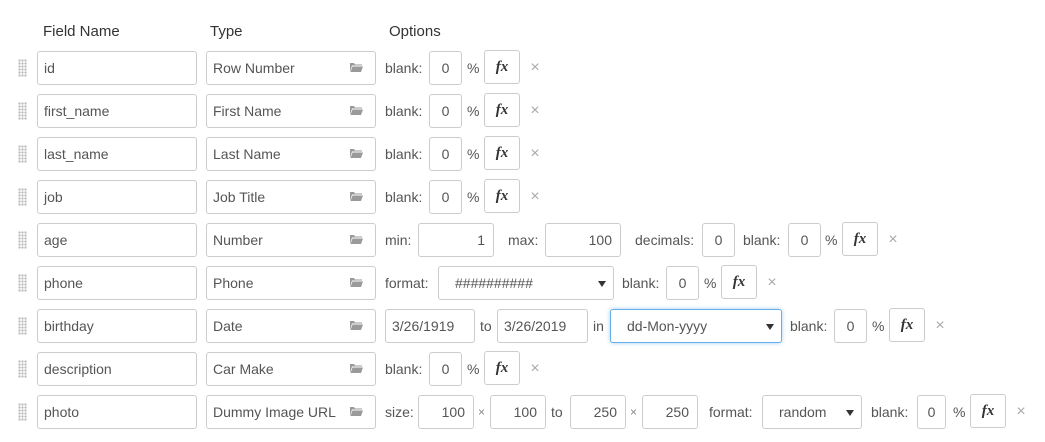 The width and height of the screenshot is (1045, 442). Describe the element at coordinates (117, 111) in the screenshot. I see `field-name-input: first_name` at that location.